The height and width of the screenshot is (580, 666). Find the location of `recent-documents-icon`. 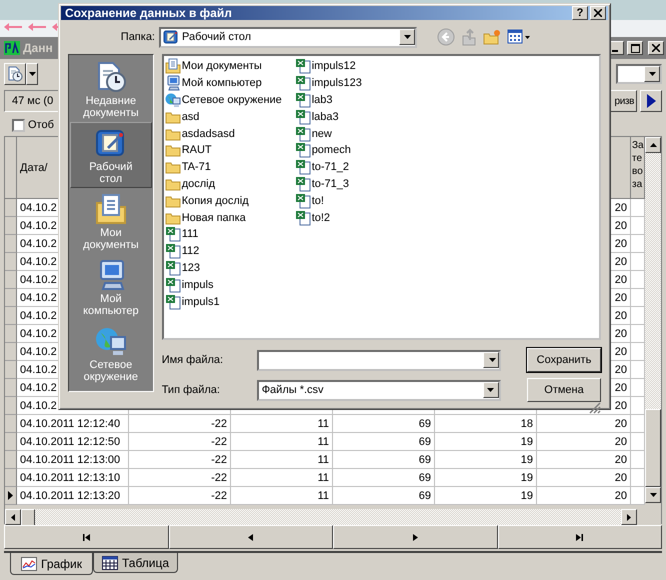

recent-documents-icon is located at coordinates (15, 74).